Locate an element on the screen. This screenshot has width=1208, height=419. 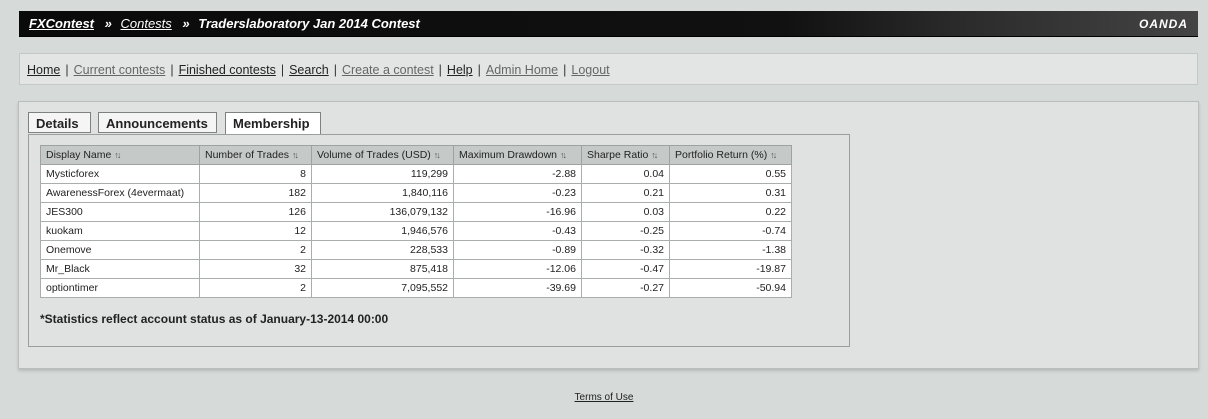
oanda-logo: OANDA is located at coordinates (1163, 24).